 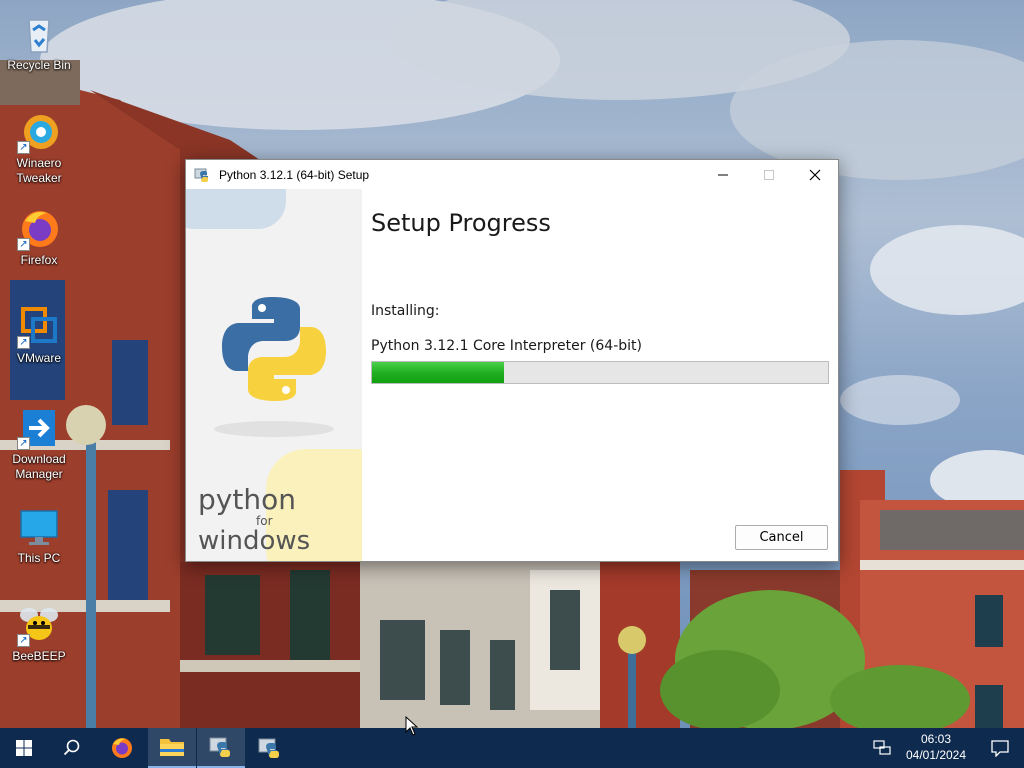 I want to click on desktop-icon-beebeep: ↗ BeeBEEP, so click(x=39, y=633).